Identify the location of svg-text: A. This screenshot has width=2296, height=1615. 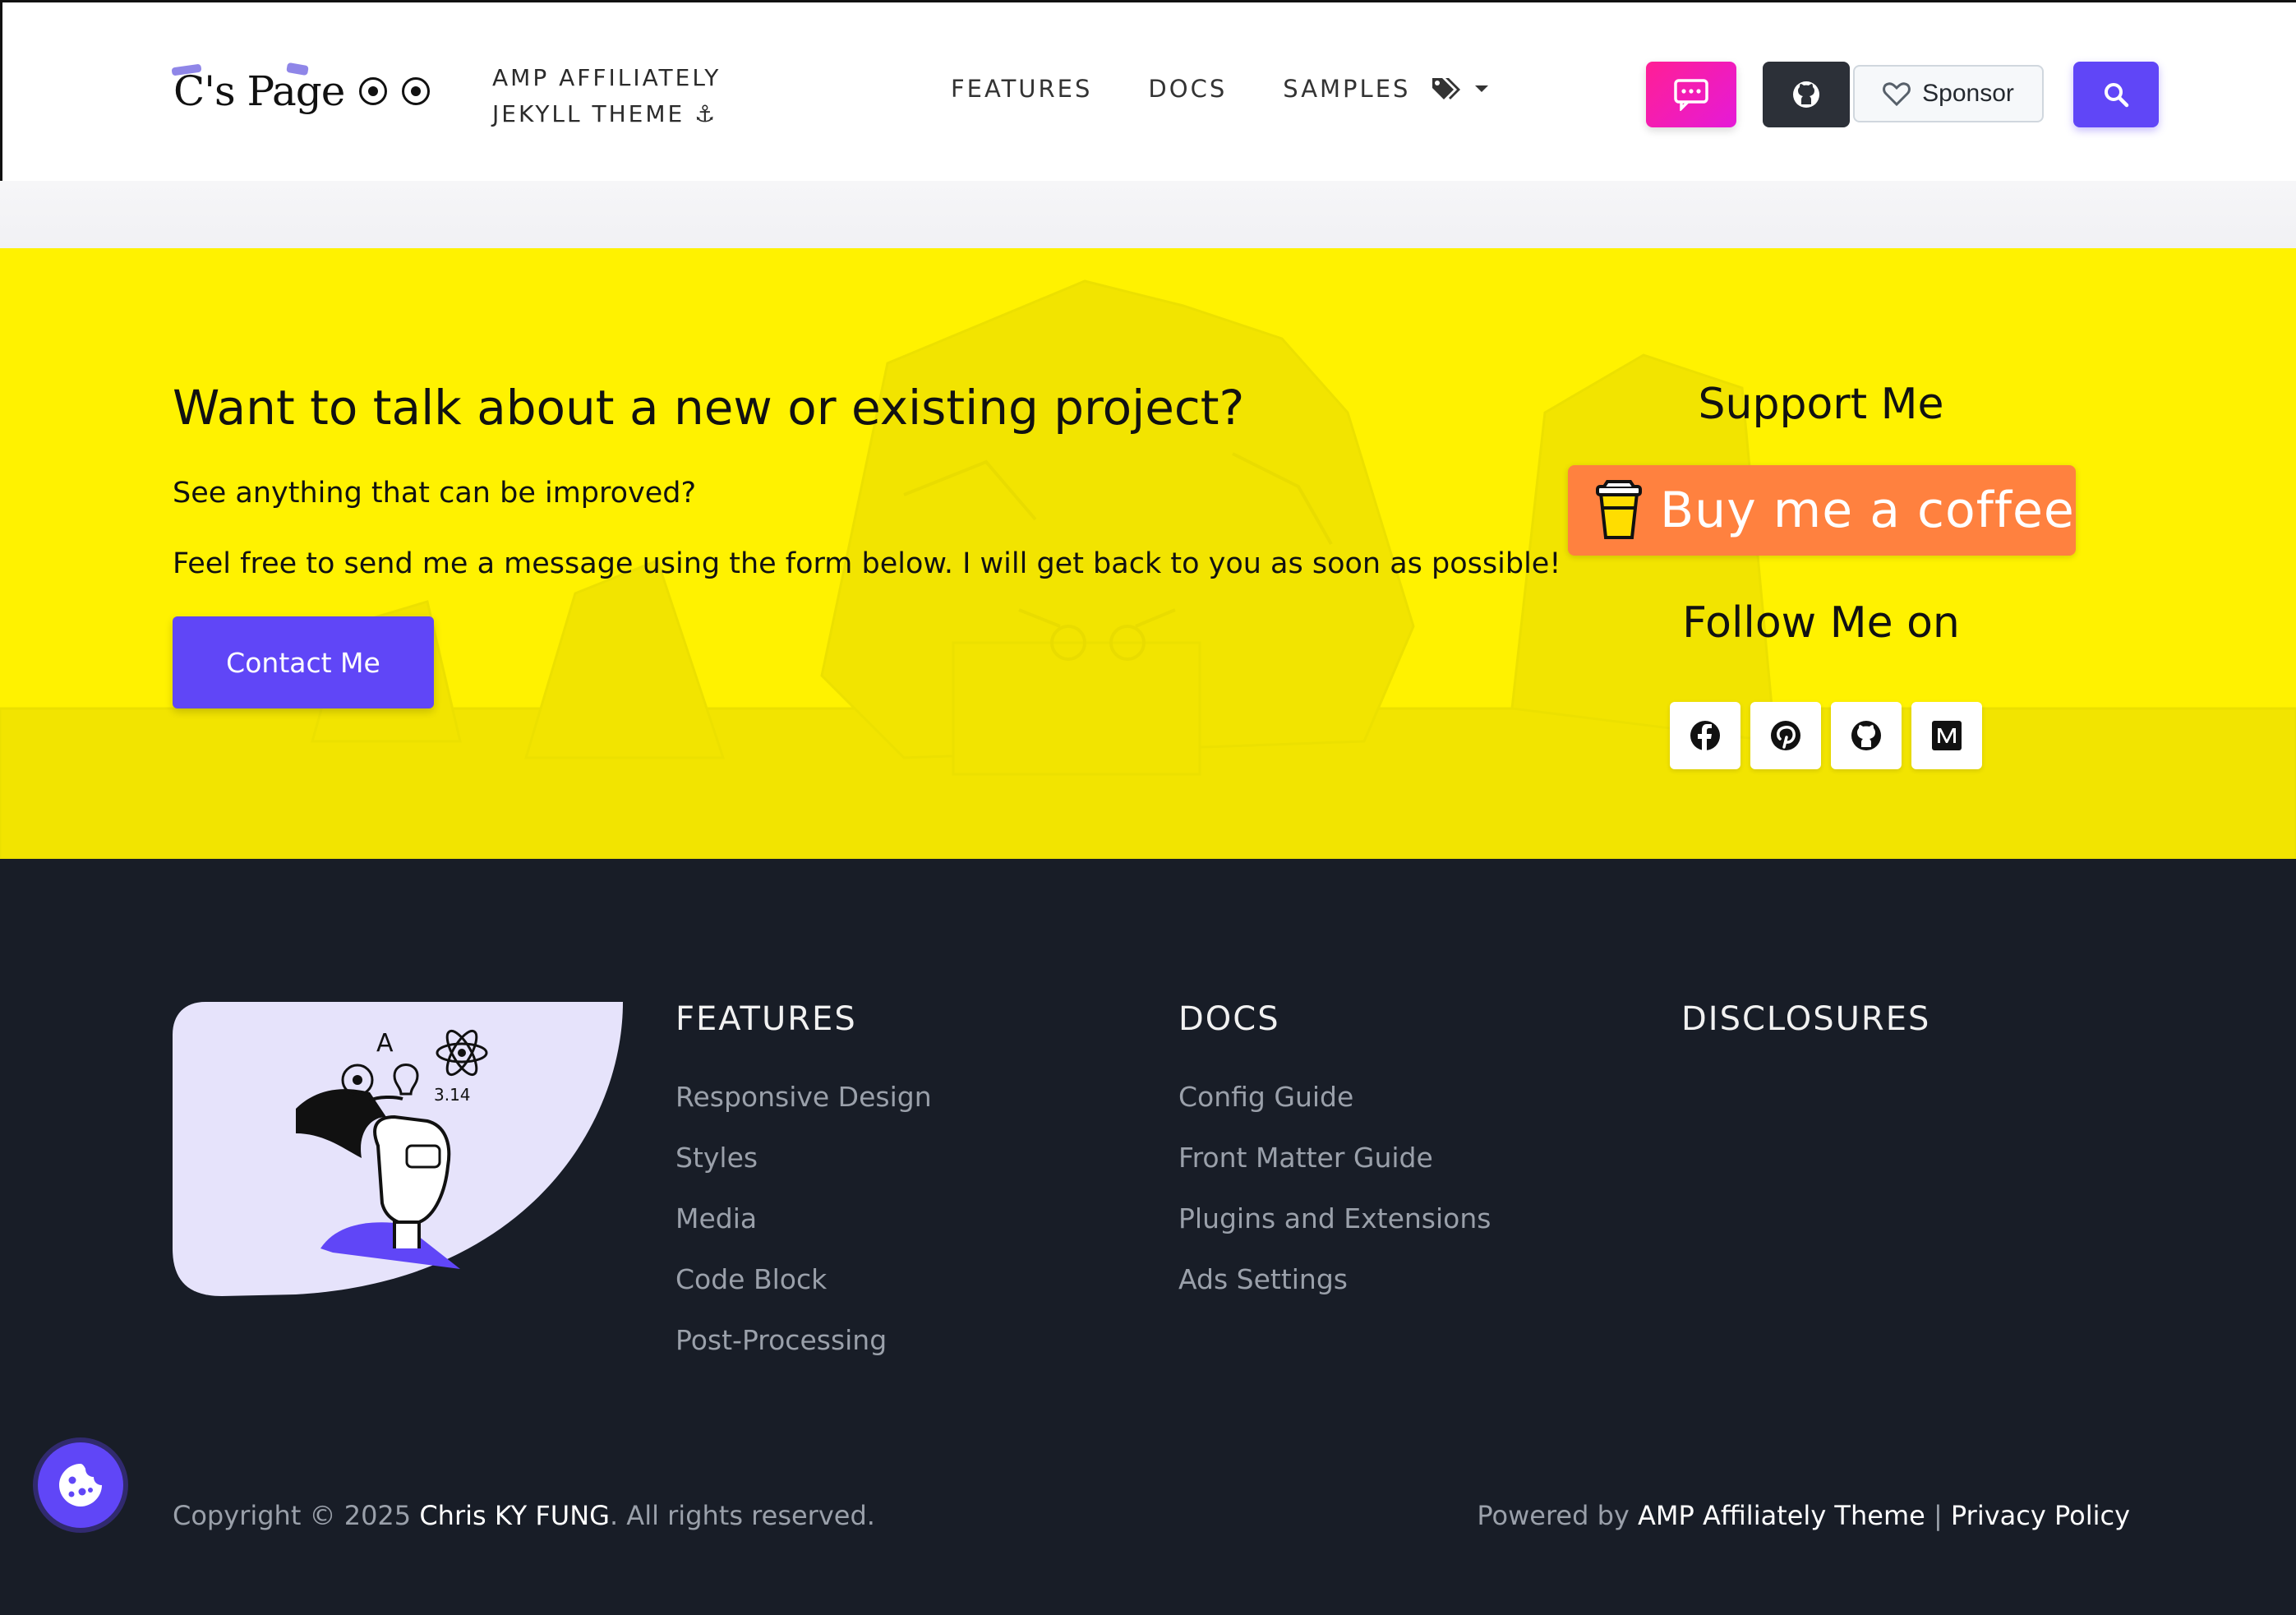
(385, 1043).